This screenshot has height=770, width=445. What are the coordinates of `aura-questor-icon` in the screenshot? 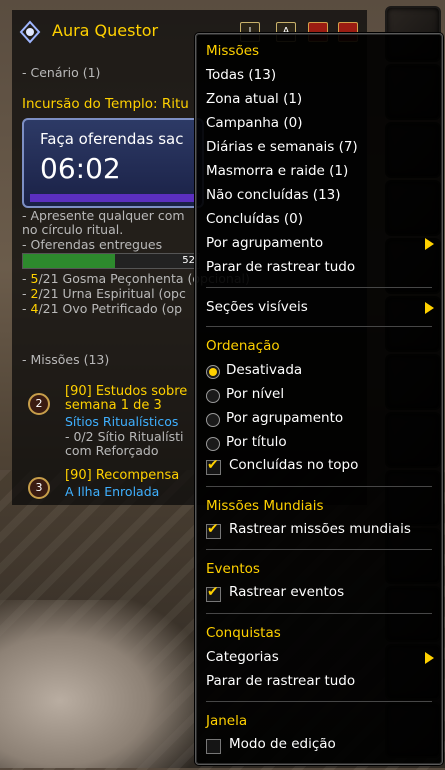 It's located at (30, 32).